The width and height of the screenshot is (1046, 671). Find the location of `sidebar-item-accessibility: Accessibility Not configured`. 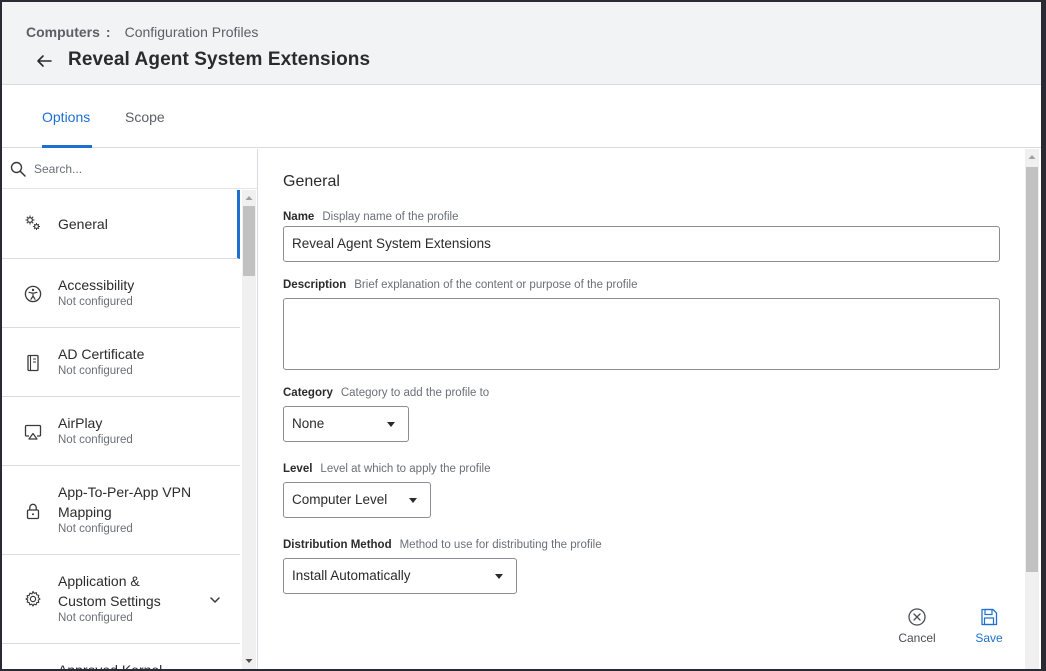

sidebar-item-accessibility: Accessibility Not configured is located at coordinates (121, 293).